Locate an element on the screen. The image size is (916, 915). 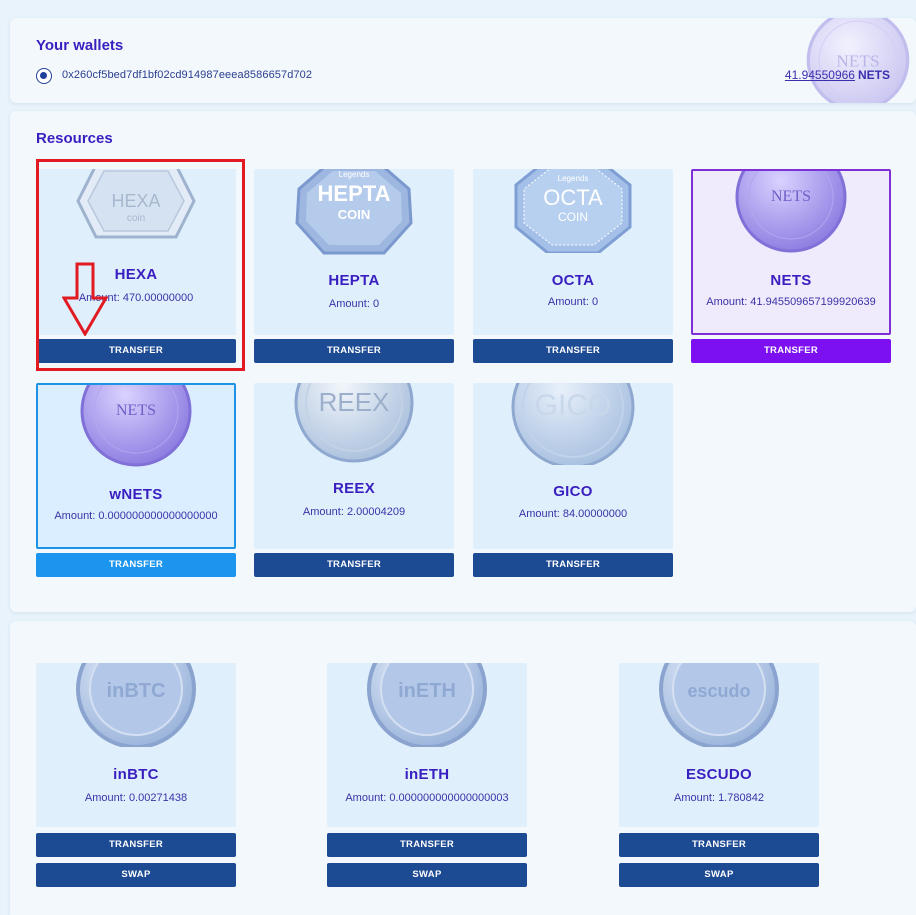
resource-card-reex: REEX REEX Amount: 2.00004209 is located at coordinates (354, 466).